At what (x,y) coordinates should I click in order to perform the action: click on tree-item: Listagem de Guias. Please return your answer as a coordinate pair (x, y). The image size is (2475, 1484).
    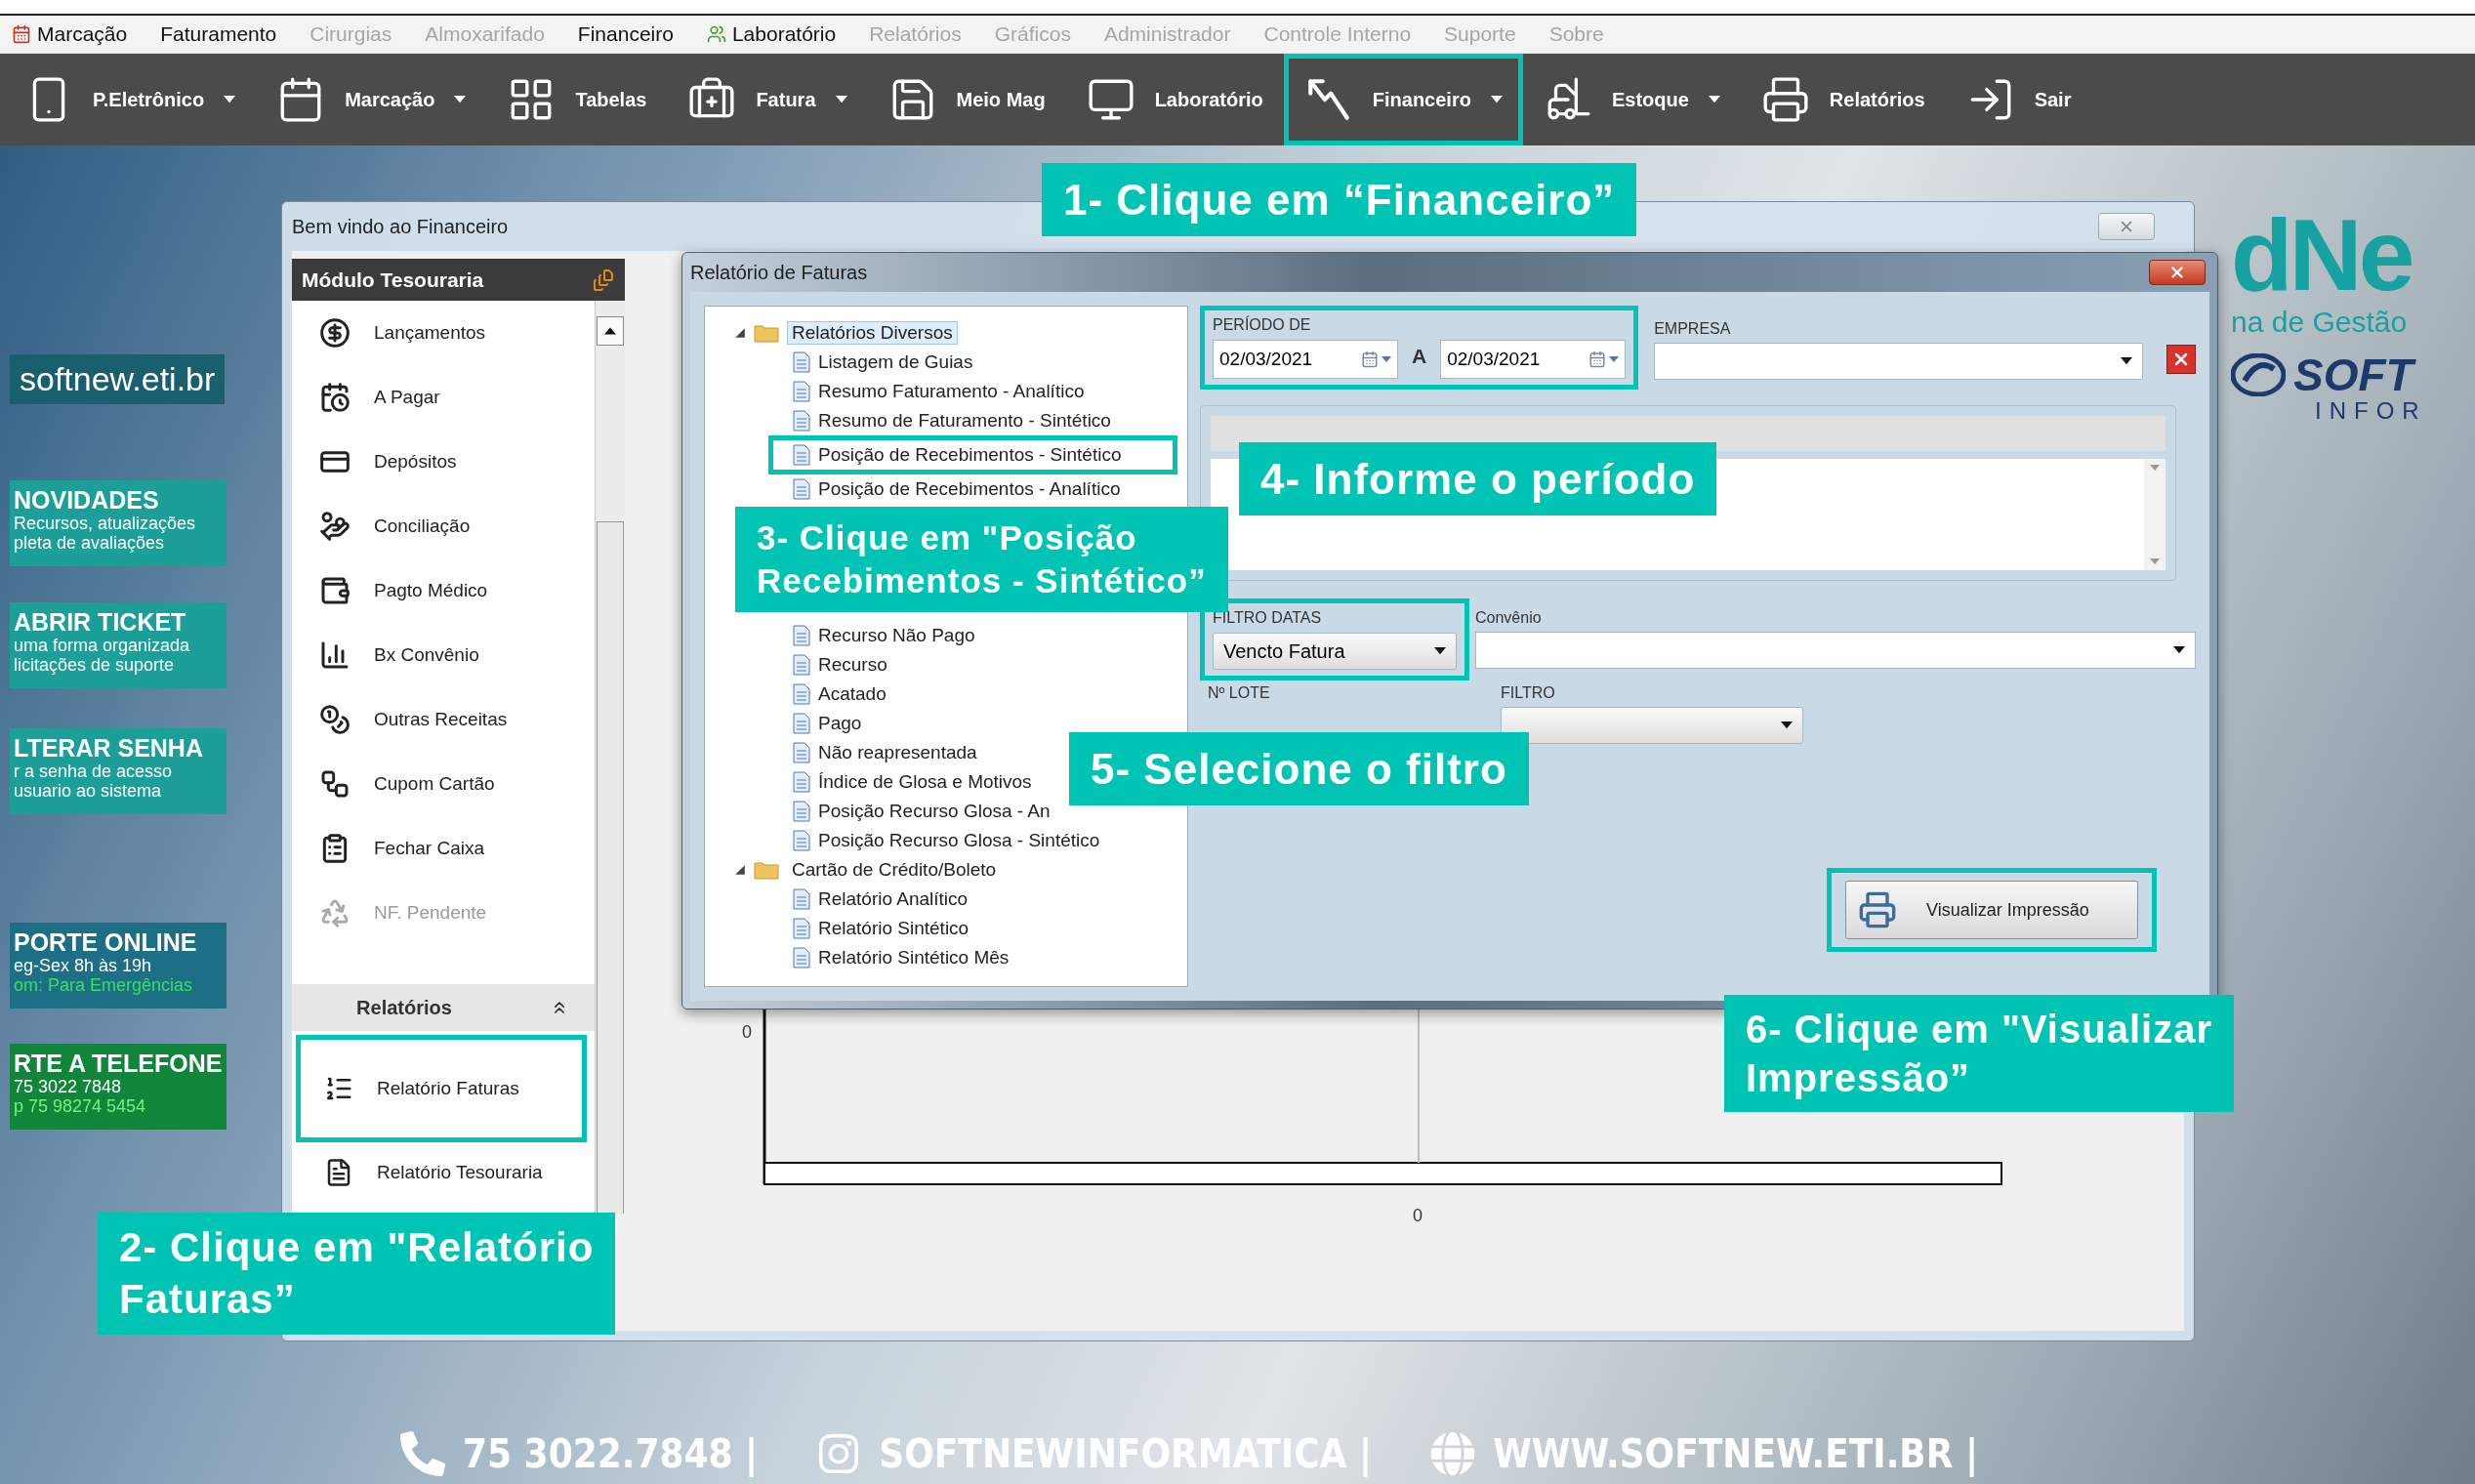
    Looking at the image, I should click on (873, 363).